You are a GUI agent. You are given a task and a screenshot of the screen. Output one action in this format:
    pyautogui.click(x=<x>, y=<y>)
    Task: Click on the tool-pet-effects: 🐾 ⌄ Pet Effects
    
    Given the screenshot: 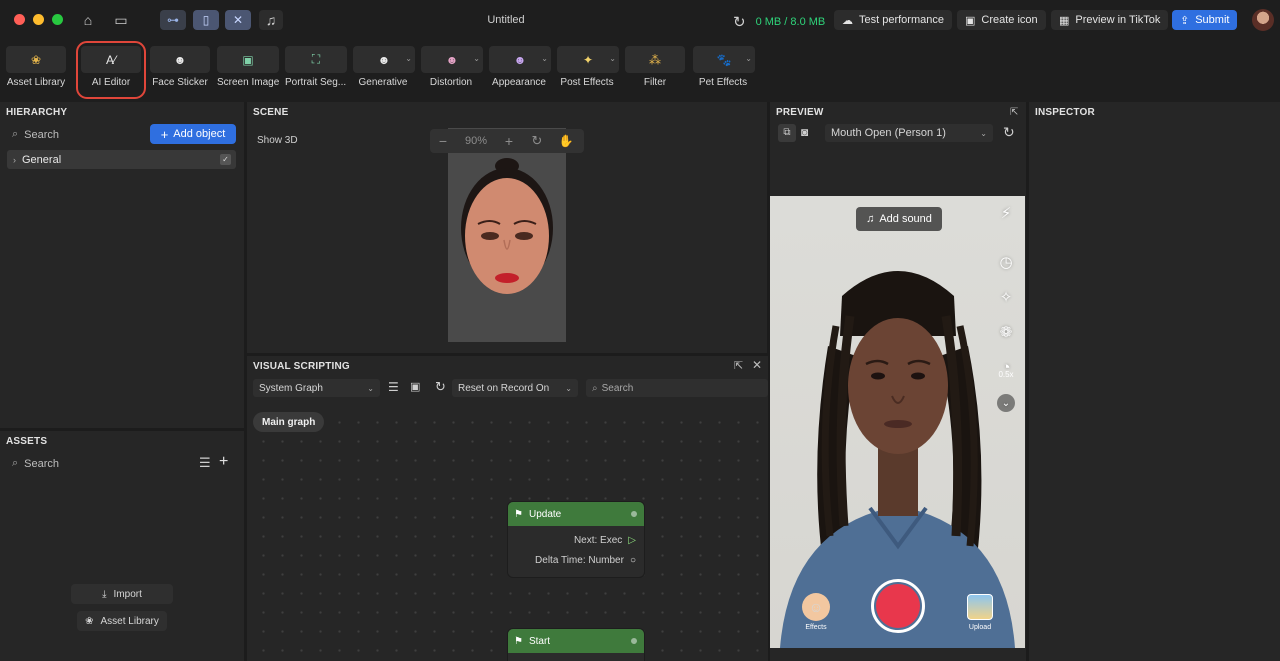 What is the action you would take?
    pyautogui.click(x=724, y=70)
    